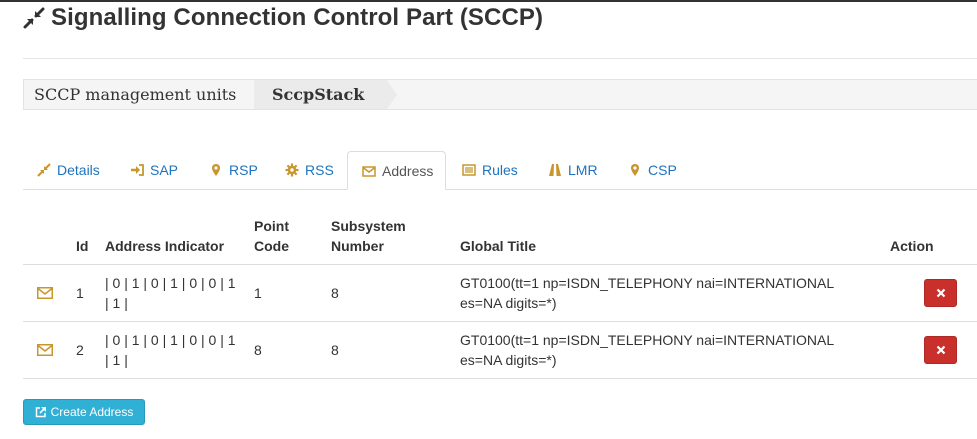 This screenshot has width=977, height=439. What do you see at coordinates (392, 94) in the screenshot?
I see `breadcrumb-end-arrow` at bounding box center [392, 94].